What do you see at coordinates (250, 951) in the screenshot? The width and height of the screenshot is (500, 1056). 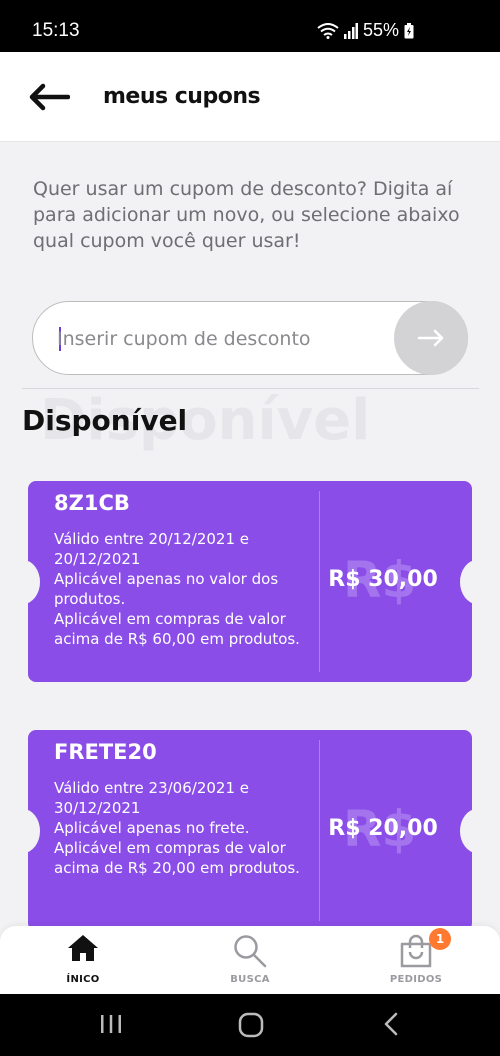 I see `search-icon` at bounding box center [250, 951].